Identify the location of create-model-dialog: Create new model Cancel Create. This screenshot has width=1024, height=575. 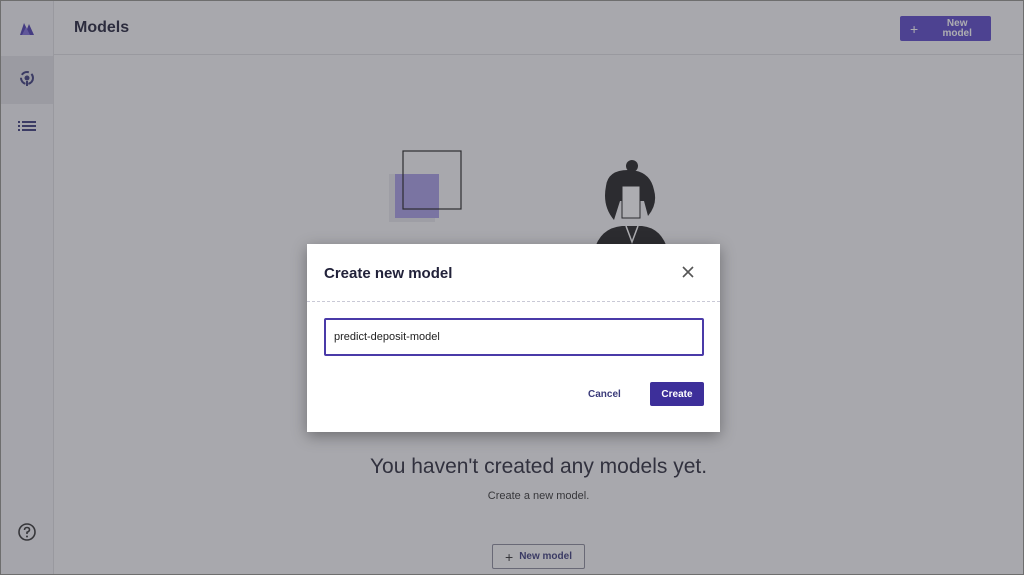
(513, 338).